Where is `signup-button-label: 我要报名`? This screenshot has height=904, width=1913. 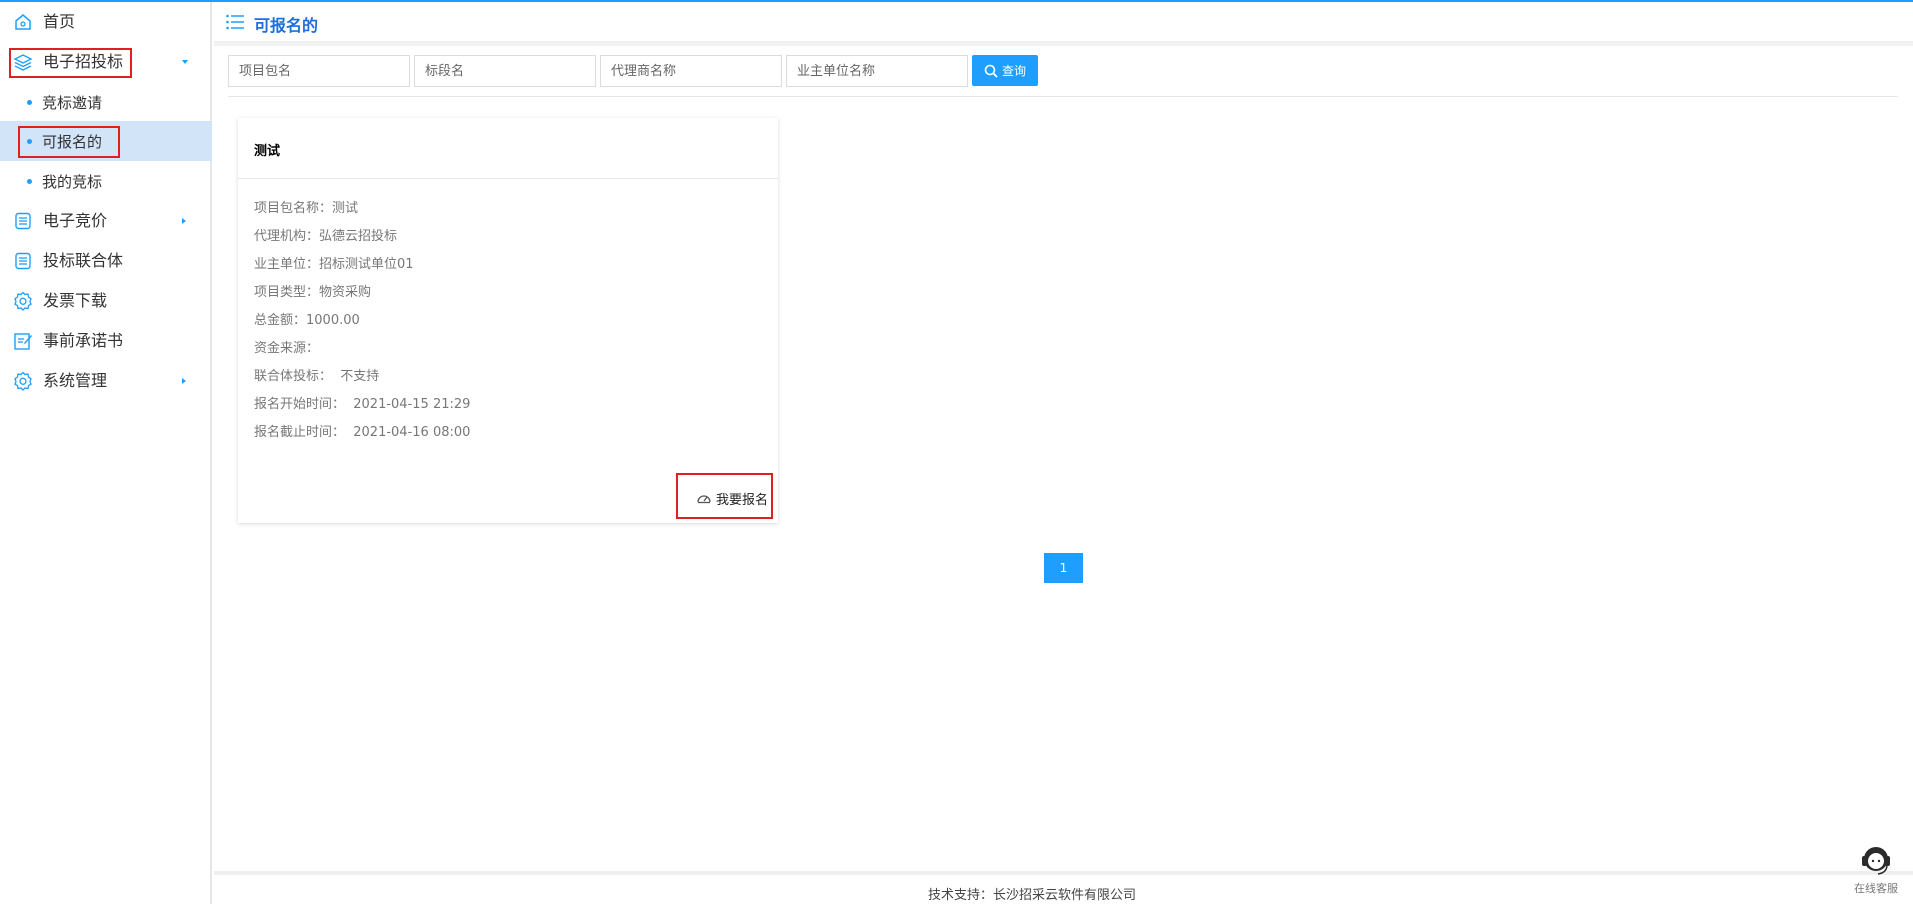
signup-button-label: 我要报名 is located at coordinates (741, 500).